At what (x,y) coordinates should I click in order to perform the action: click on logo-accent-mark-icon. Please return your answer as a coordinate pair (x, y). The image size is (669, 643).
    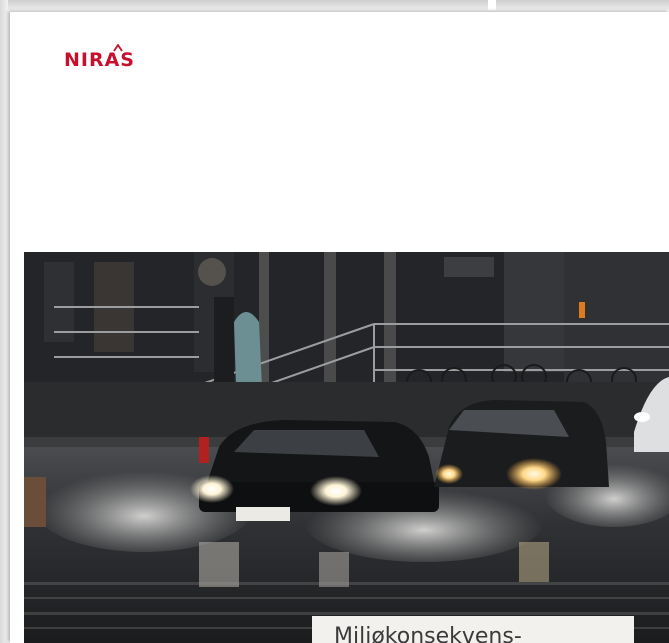
    Looking at the image, I should click on (118, 48).